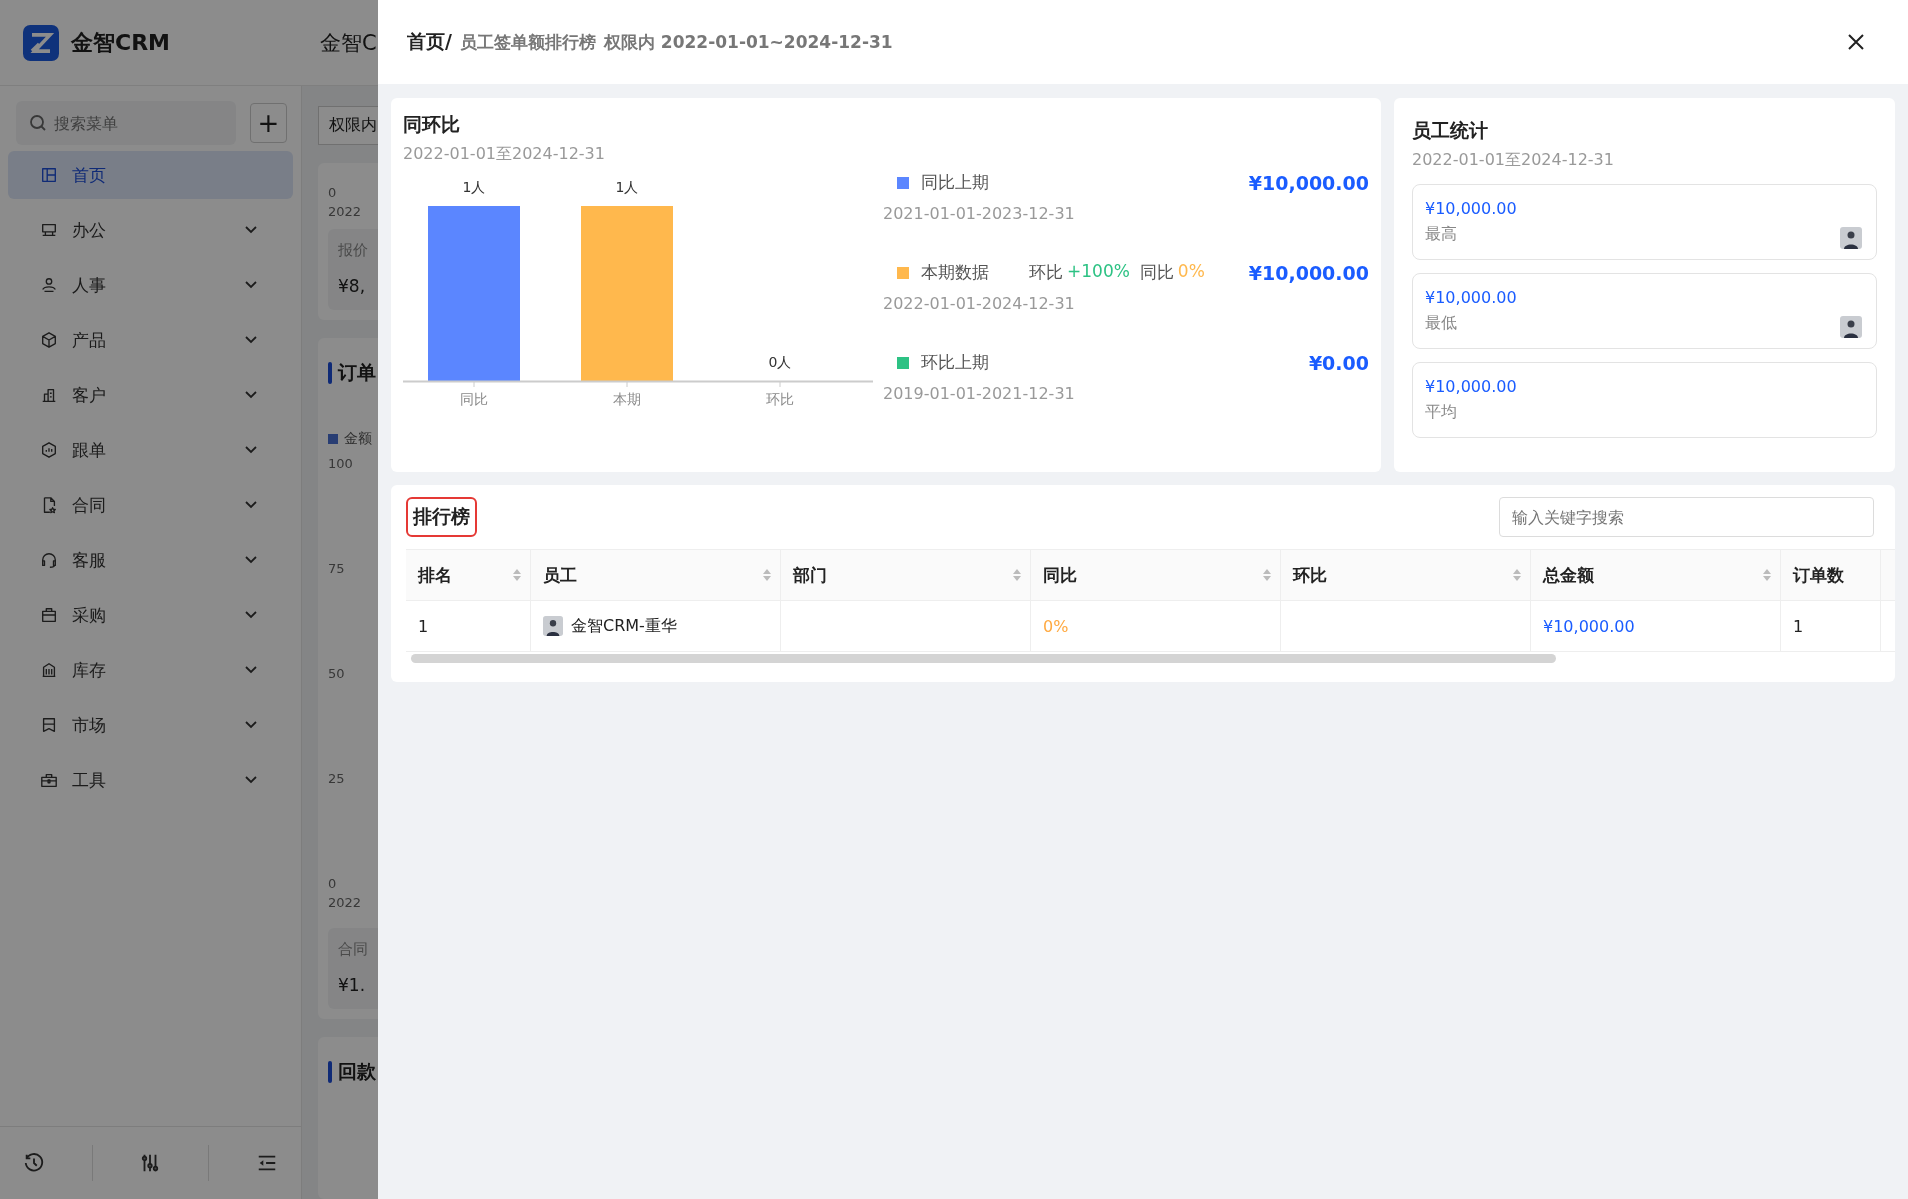 Image resolution: width=1908 pixels, height=1199 pixels. I want to click on stat-value: ¥1., so click(352, 985).